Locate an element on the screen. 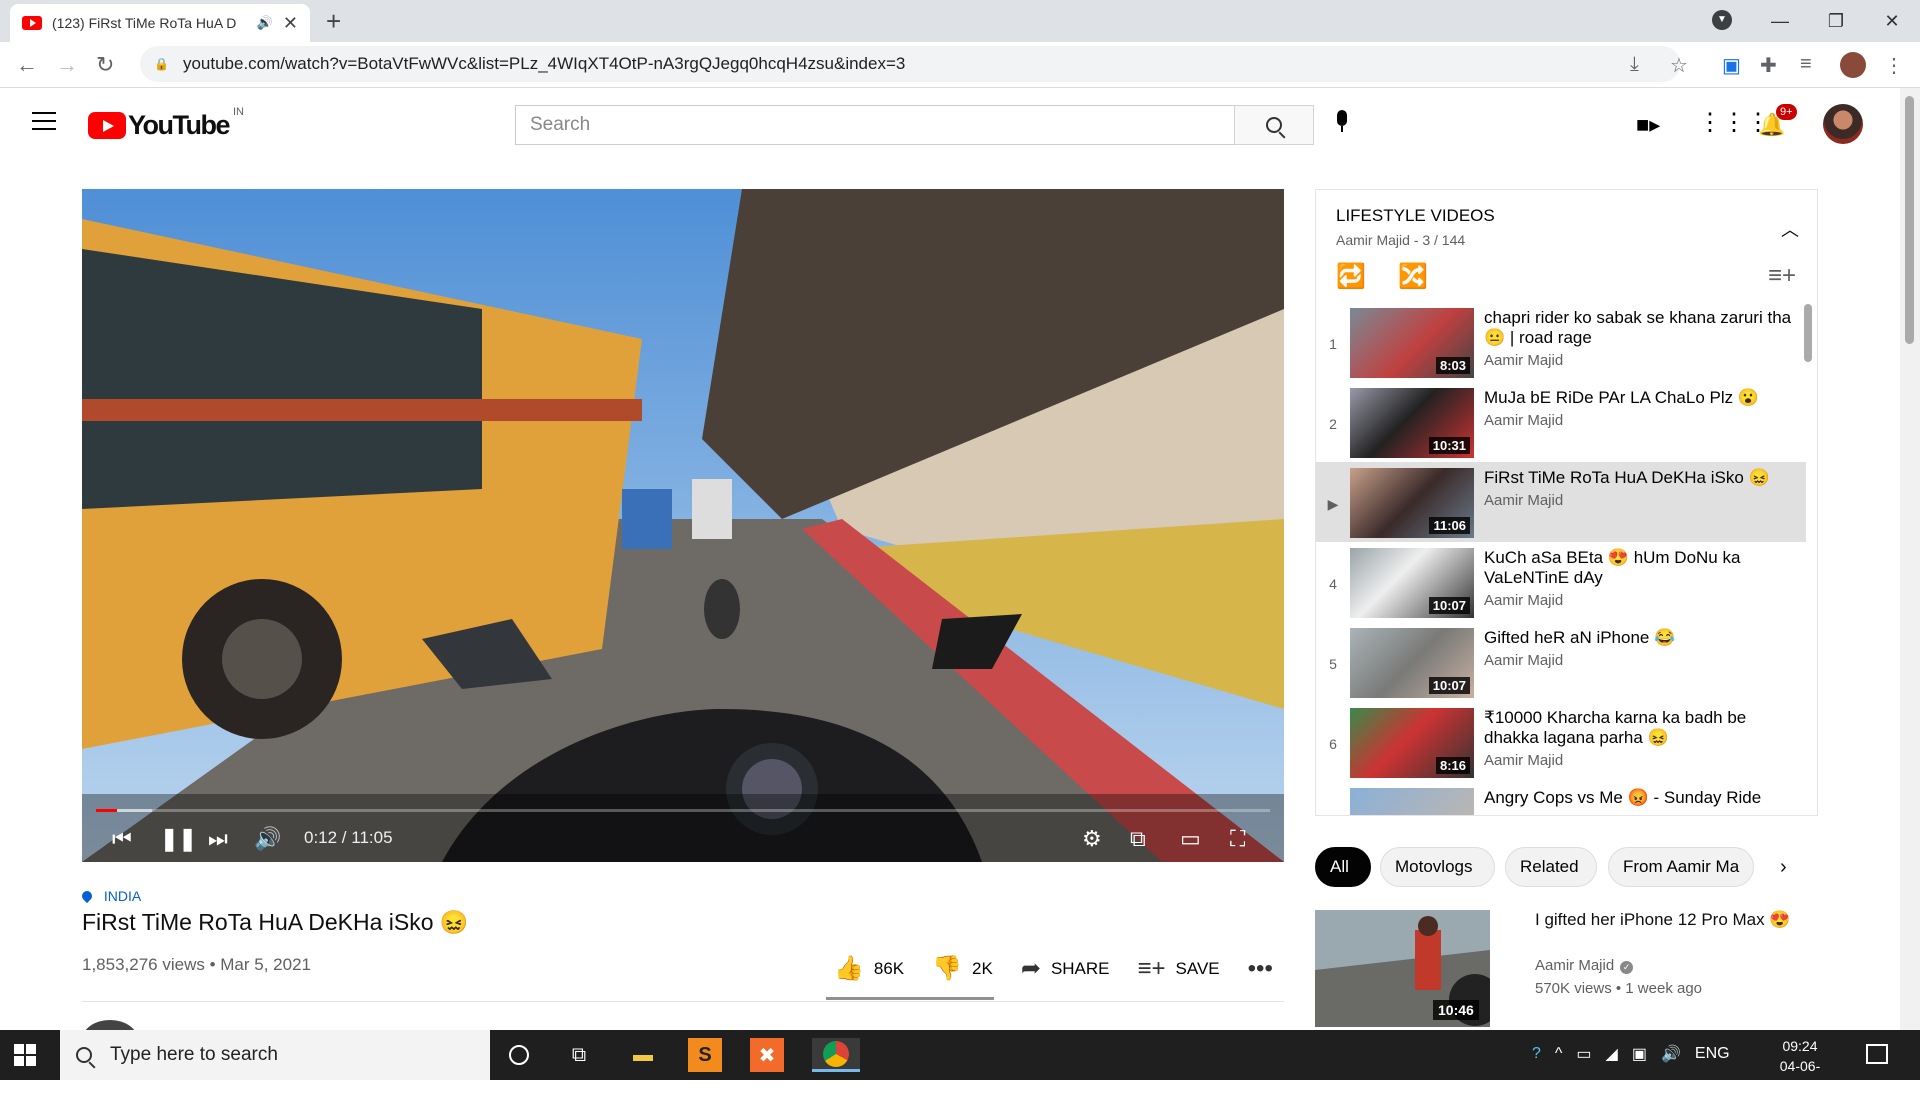 The width and height of the screenshot is (1920, 1096). taskbar-search-box: Type here to search is located at coordinates (275, 1055).